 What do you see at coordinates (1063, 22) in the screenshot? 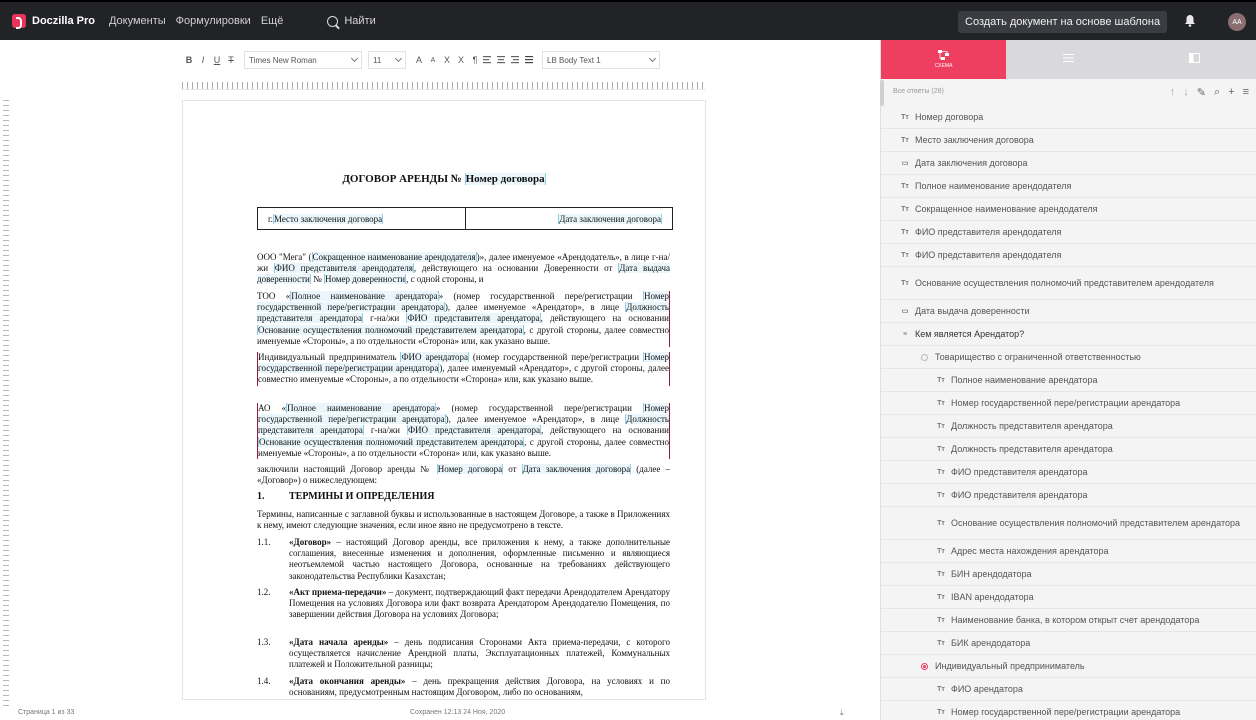
I see `create-from-template-button: Создать документ на основе шаблона` at bounding box center [1063, 22].